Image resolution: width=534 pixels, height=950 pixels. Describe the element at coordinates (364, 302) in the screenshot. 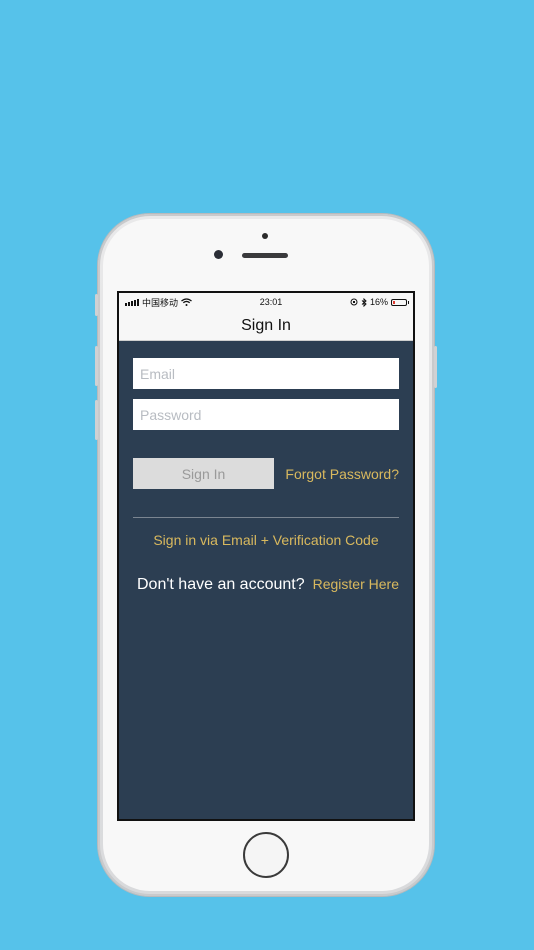

I see `bluetooth-icon` at that location.